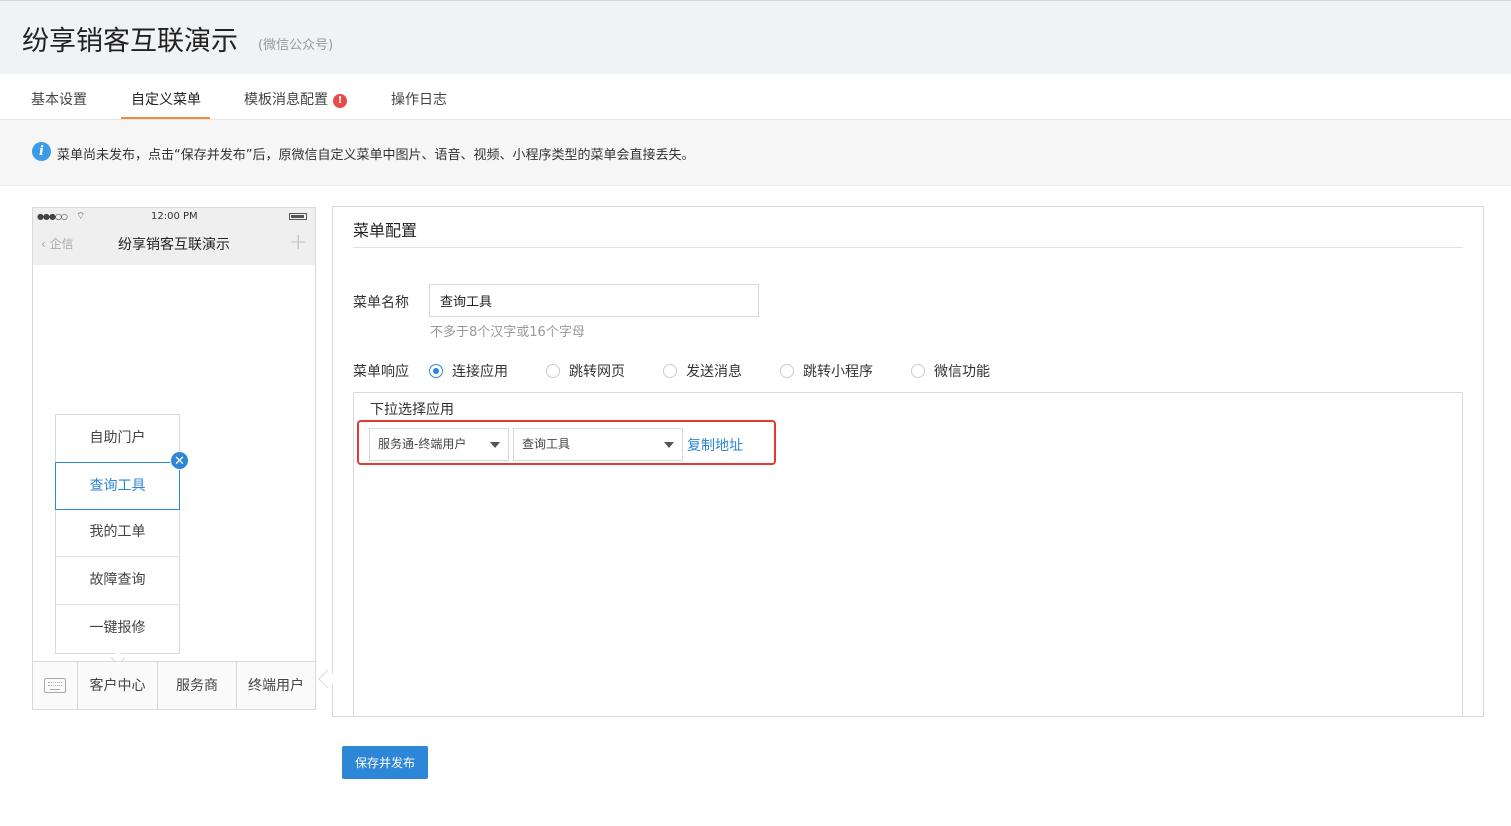  Describe the element at coordinates (197, 686) in the screenshot. I see `bottom-menu-service-provider: 服务商` at that location.